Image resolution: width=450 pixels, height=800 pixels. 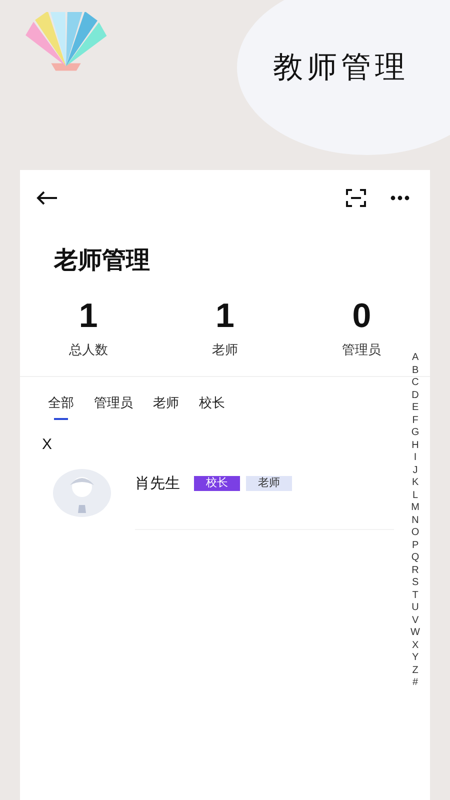 I want to click on banner-title: 教师管理, so click(x=341, y=68).